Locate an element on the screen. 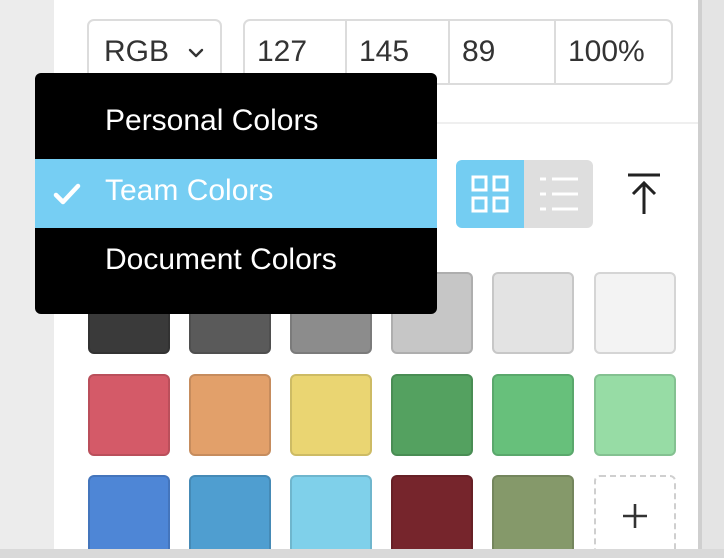  menu-item-label: Document Colors is located at coordinates (221, 259).